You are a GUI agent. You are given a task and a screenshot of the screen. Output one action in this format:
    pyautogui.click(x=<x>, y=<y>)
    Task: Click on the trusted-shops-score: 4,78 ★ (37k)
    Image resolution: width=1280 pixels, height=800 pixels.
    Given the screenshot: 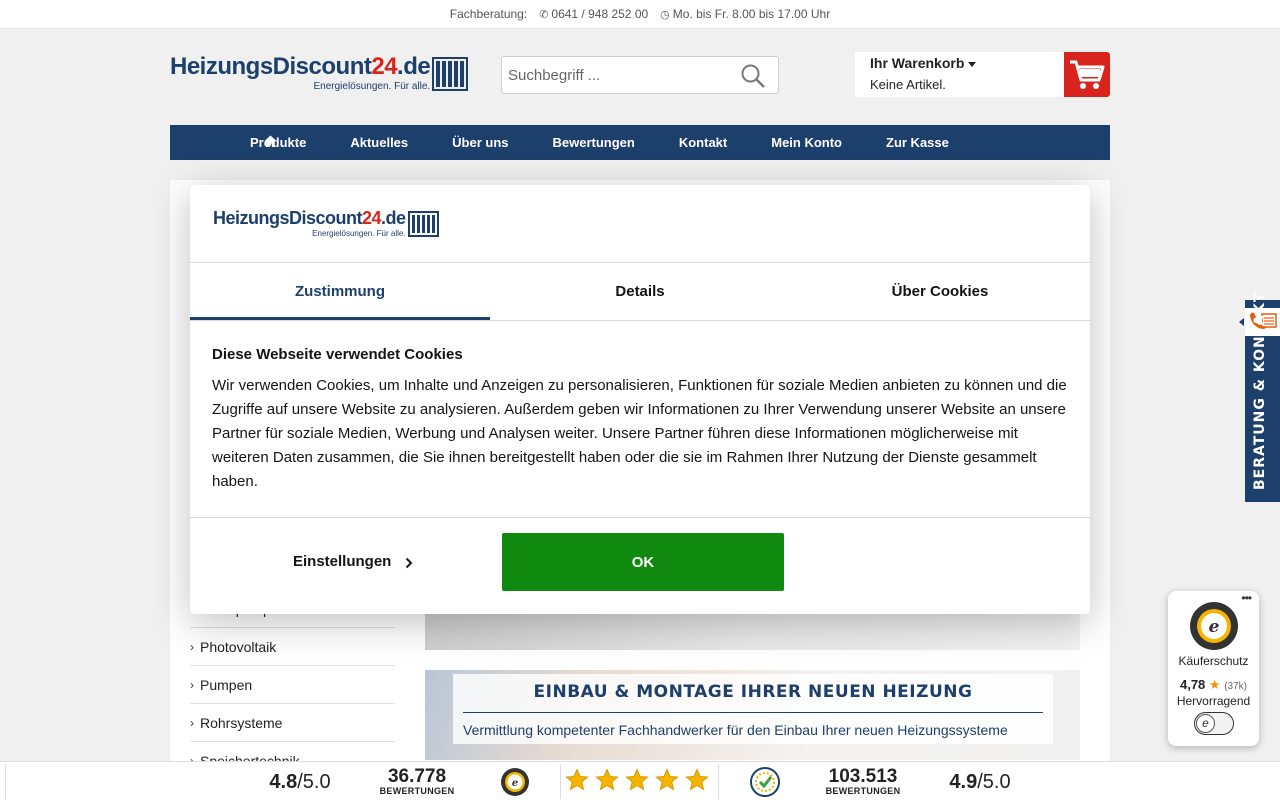 What is the action you would take?
    pyautogui.click(x=1213, y=685)
    